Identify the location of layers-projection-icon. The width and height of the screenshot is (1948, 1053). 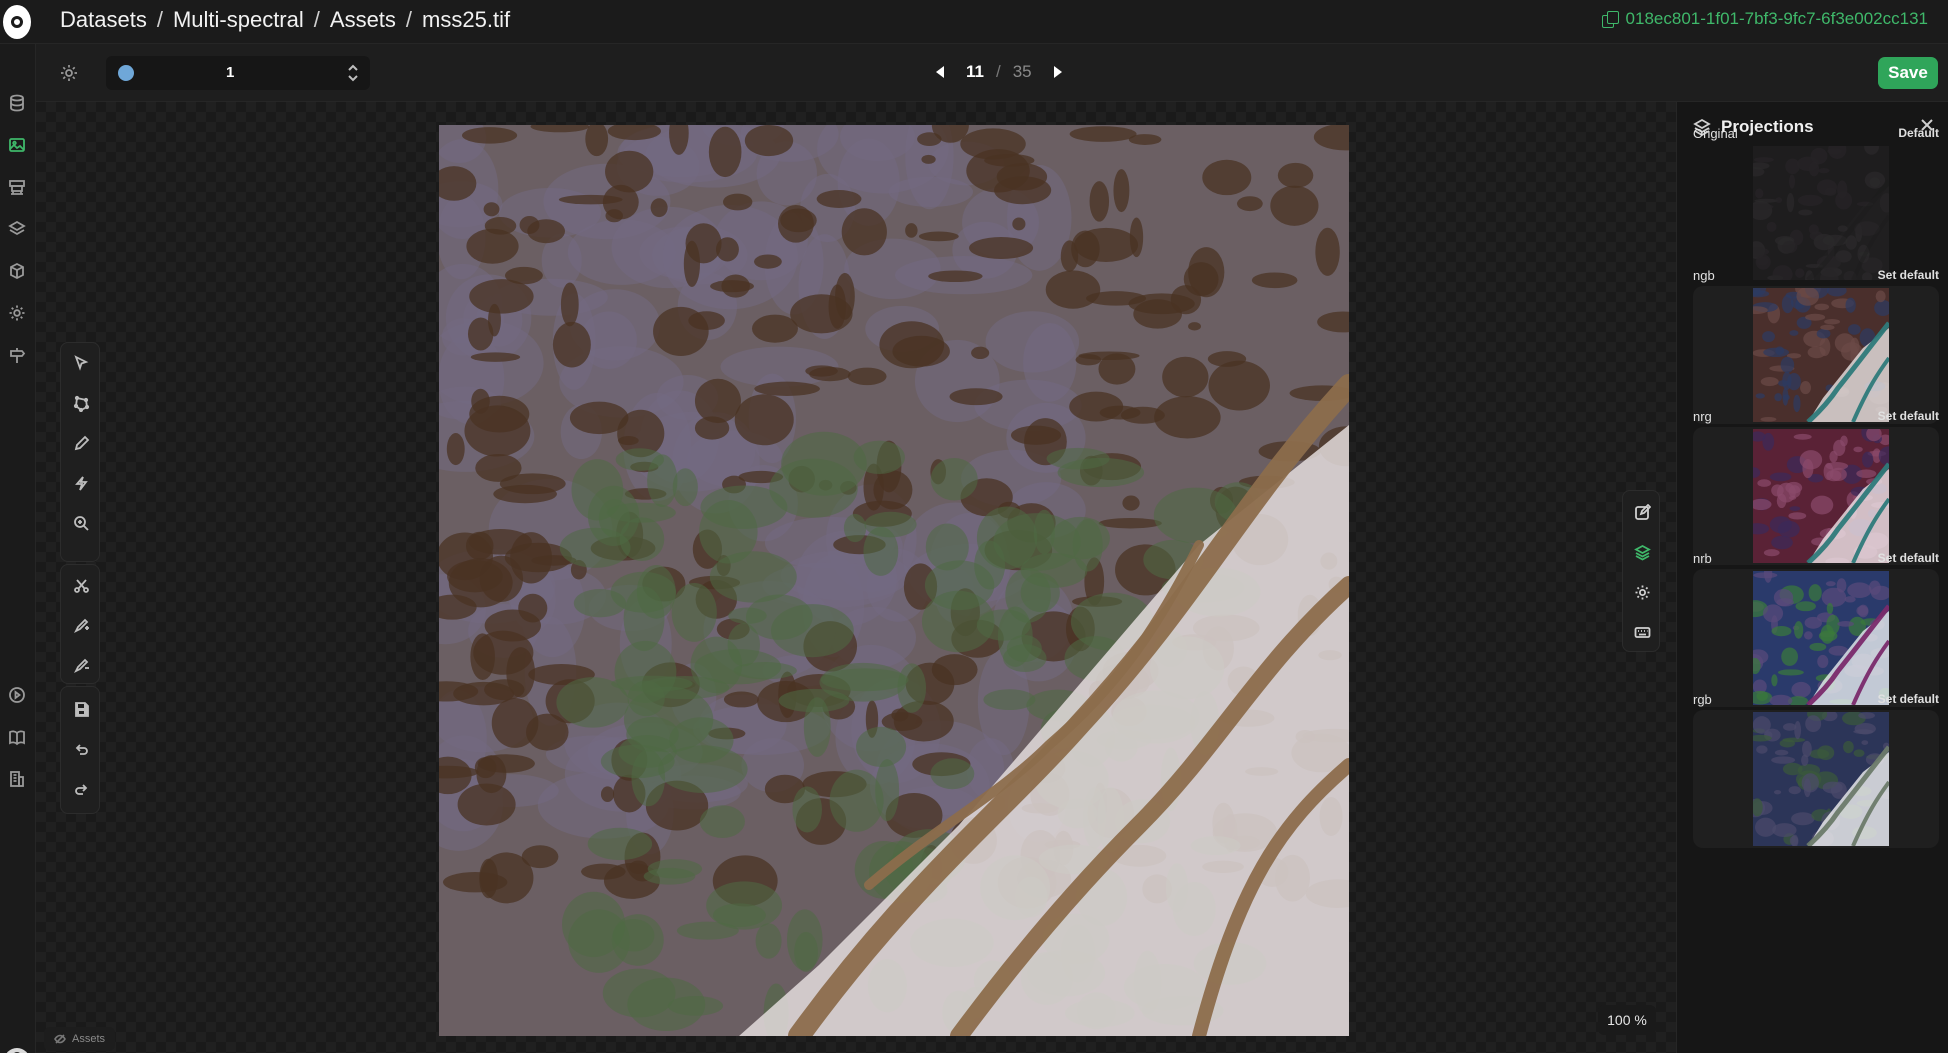
(1642, 552).